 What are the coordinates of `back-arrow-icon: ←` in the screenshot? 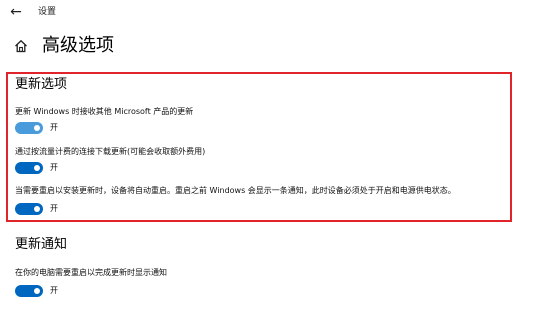 It's located at (16, 12).